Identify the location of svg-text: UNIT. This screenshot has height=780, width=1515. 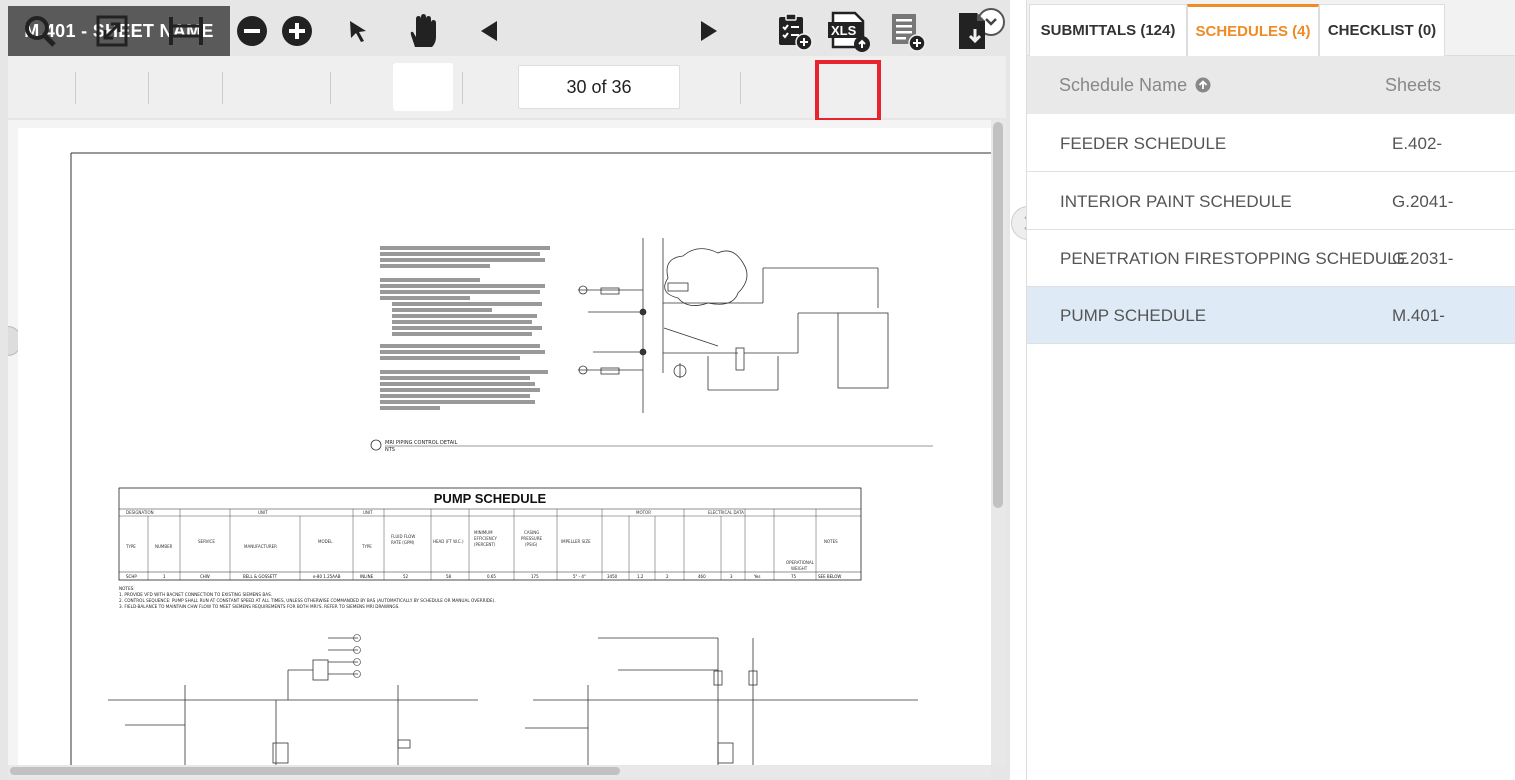
(368, 512).